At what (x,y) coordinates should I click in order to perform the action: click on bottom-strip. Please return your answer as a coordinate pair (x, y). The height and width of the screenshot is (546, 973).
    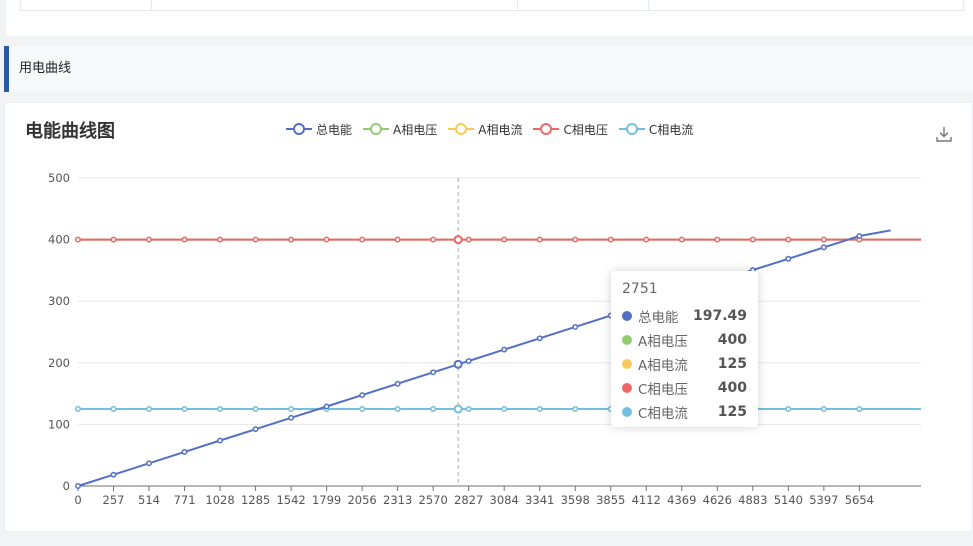
    Looking at the image, I should click on (486, 541).